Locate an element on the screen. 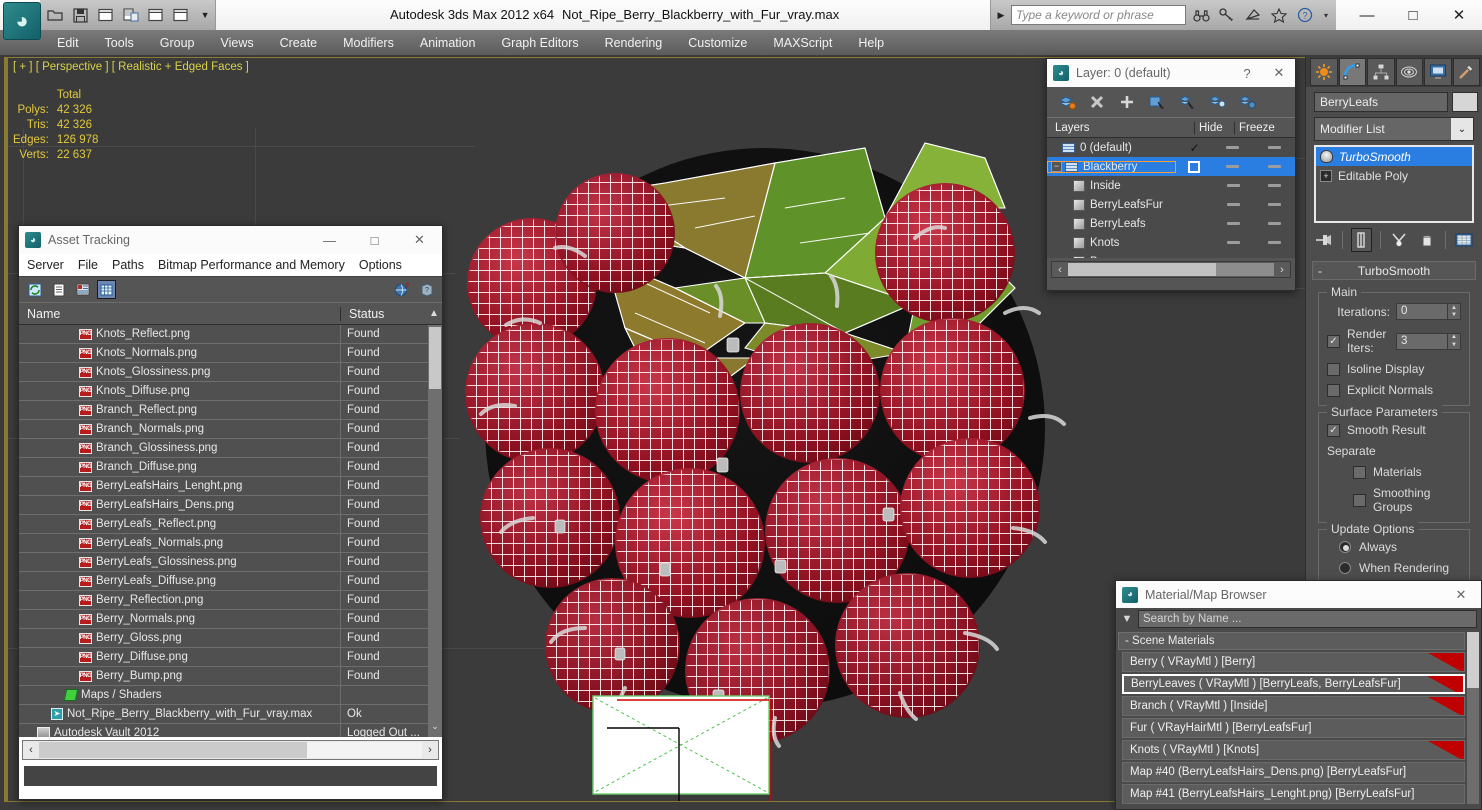 Image resolution: width=1482 pixels, height=810 pixels. undo-icon is located at coordinates (106, 15).